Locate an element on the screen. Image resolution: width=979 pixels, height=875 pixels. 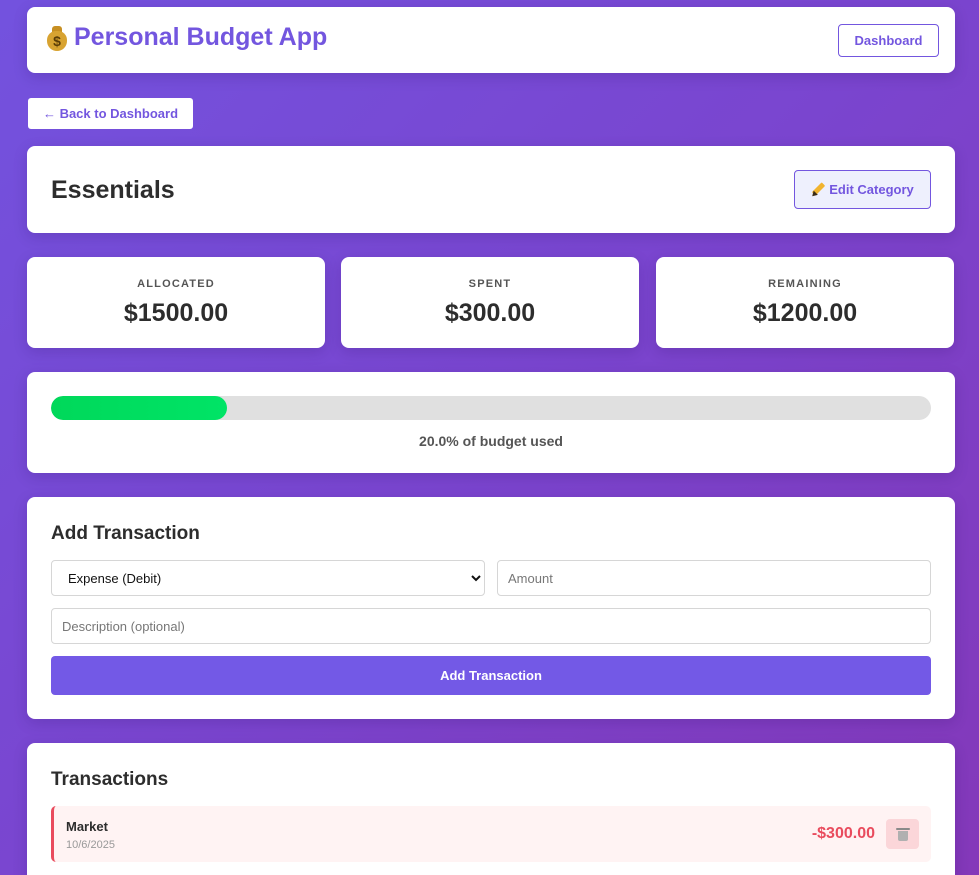
transactions-title: Transactions is located at coordinates (110, 779).